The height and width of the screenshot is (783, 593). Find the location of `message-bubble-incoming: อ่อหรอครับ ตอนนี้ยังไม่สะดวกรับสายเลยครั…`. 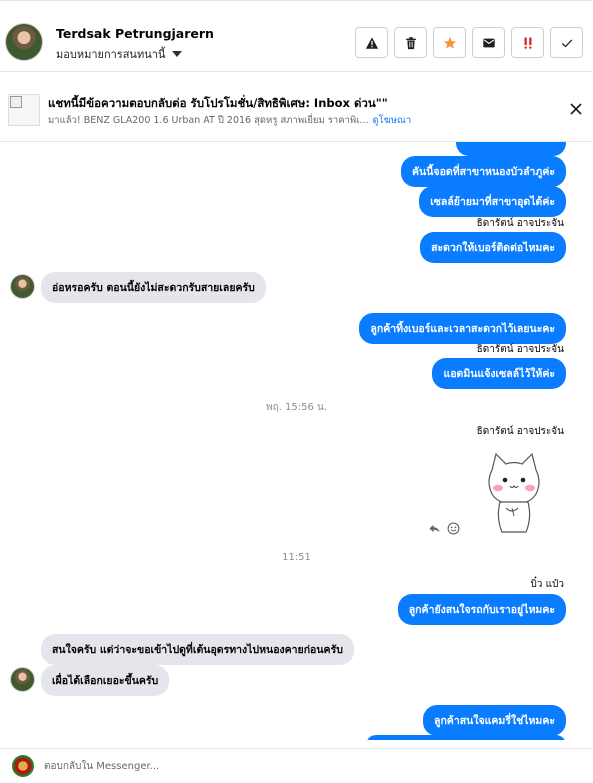

message-bubble-incoming: อ่อหรอครับ ตอนนี้ยังไม่สะดวกรับสายเลยครั… is located at coordinates (153, 287).